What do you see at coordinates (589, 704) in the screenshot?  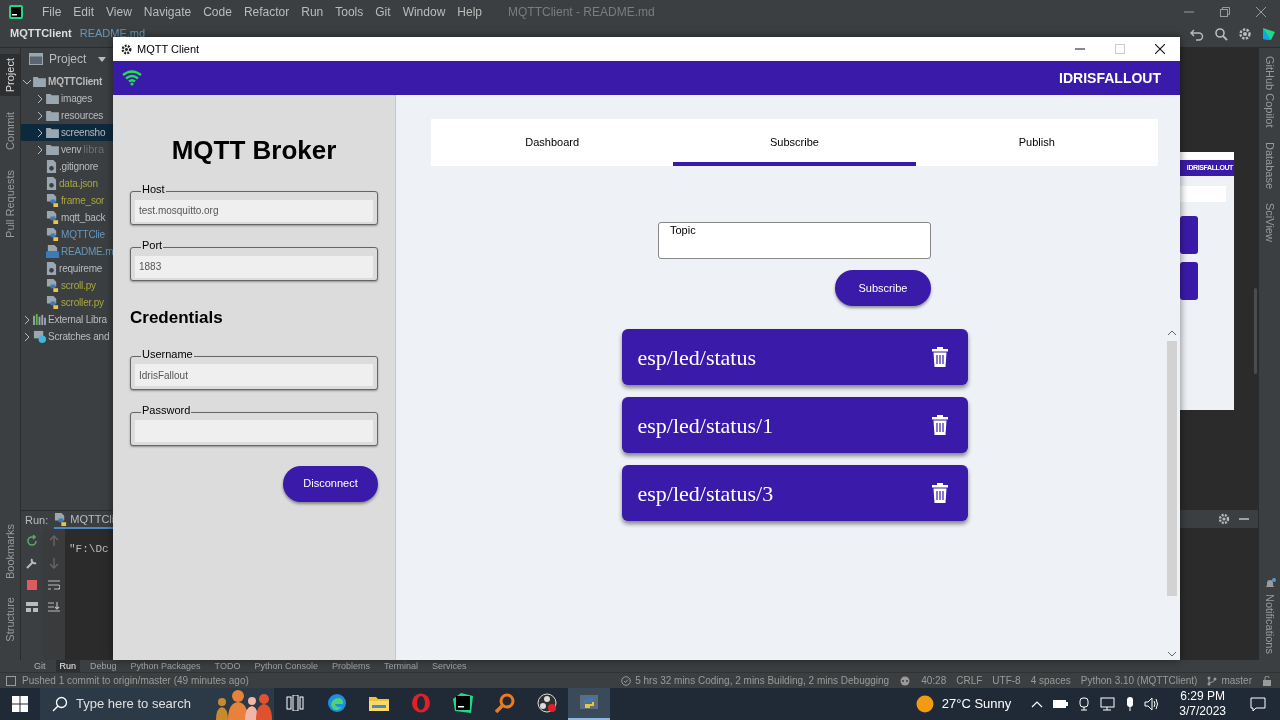 I see `python-app-button` at bounding box center [589, 704].